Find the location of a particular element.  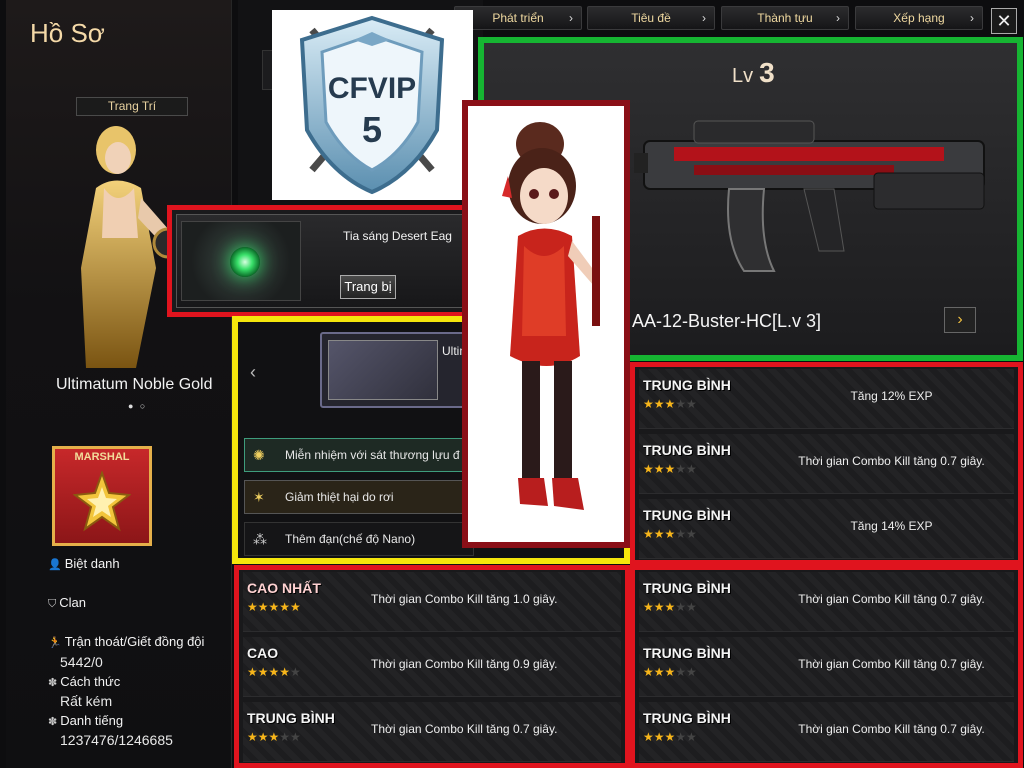

weapon-image is located at coordinates (824, 196).